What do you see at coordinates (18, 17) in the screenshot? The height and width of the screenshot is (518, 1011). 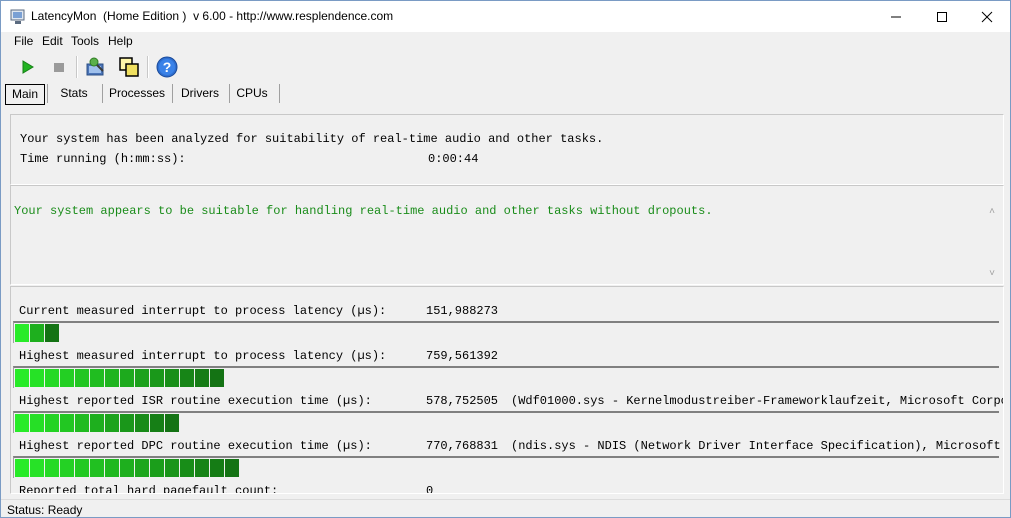 I see `monitor-app-icon` at bounding box center [18, 17].